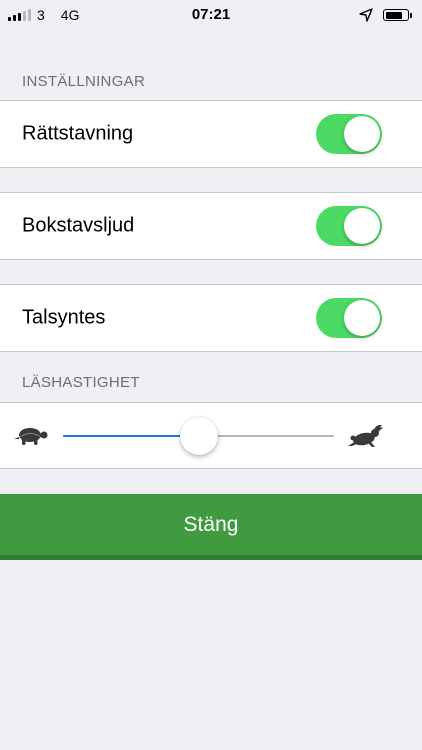 Image resolution: width=422 pixels, height=750 pixels. Describe the element at coordinates (411, 15) in the screenshot. I see `battery-tip` at that location.